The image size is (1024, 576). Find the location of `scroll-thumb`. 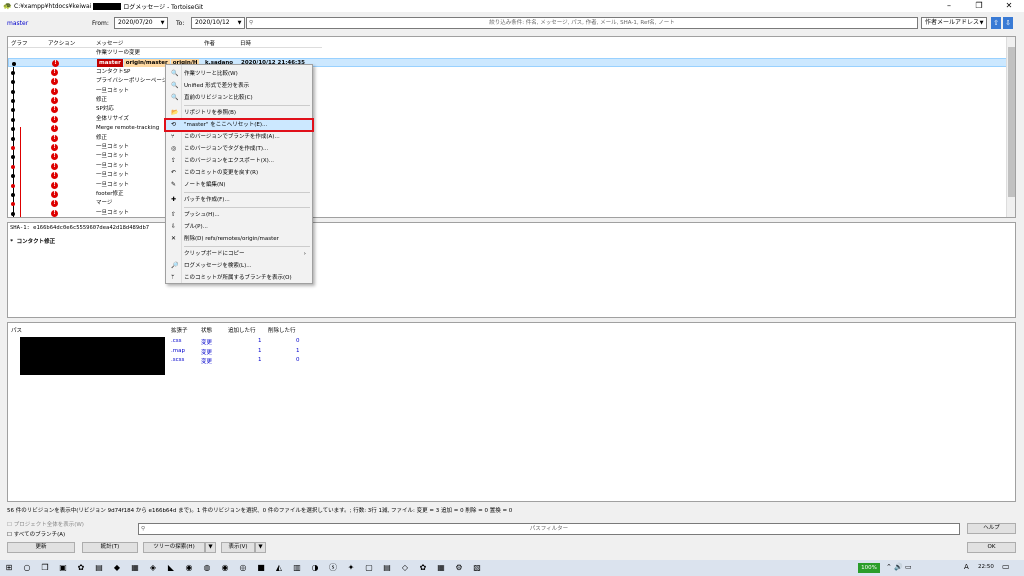

scroll-thumb is located at coordinates (1011, 122).